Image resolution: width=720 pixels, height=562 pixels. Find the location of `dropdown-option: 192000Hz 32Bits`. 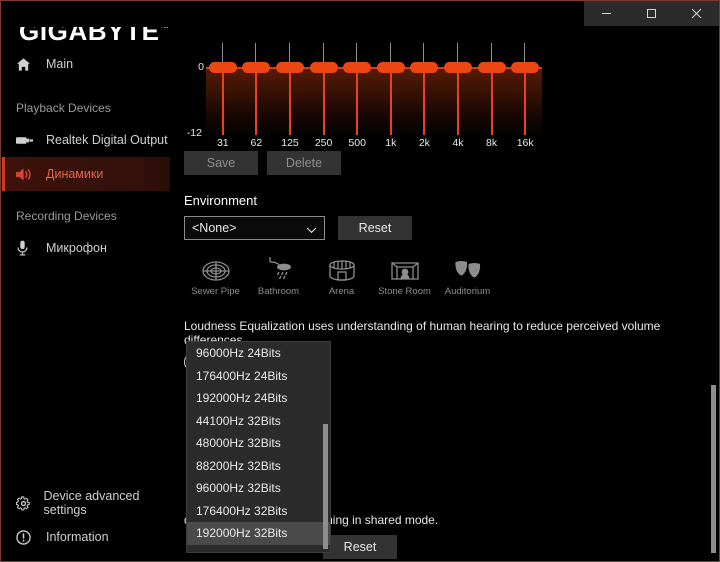

dropdown-option: 192000Hz 32Bits is located at coordinates (258, 533).